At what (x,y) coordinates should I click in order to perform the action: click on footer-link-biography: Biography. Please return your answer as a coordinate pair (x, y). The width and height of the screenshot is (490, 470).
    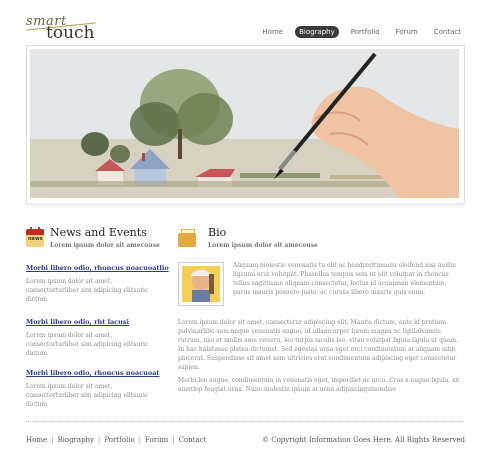
    Looking at the image, I should click on (75, 440).